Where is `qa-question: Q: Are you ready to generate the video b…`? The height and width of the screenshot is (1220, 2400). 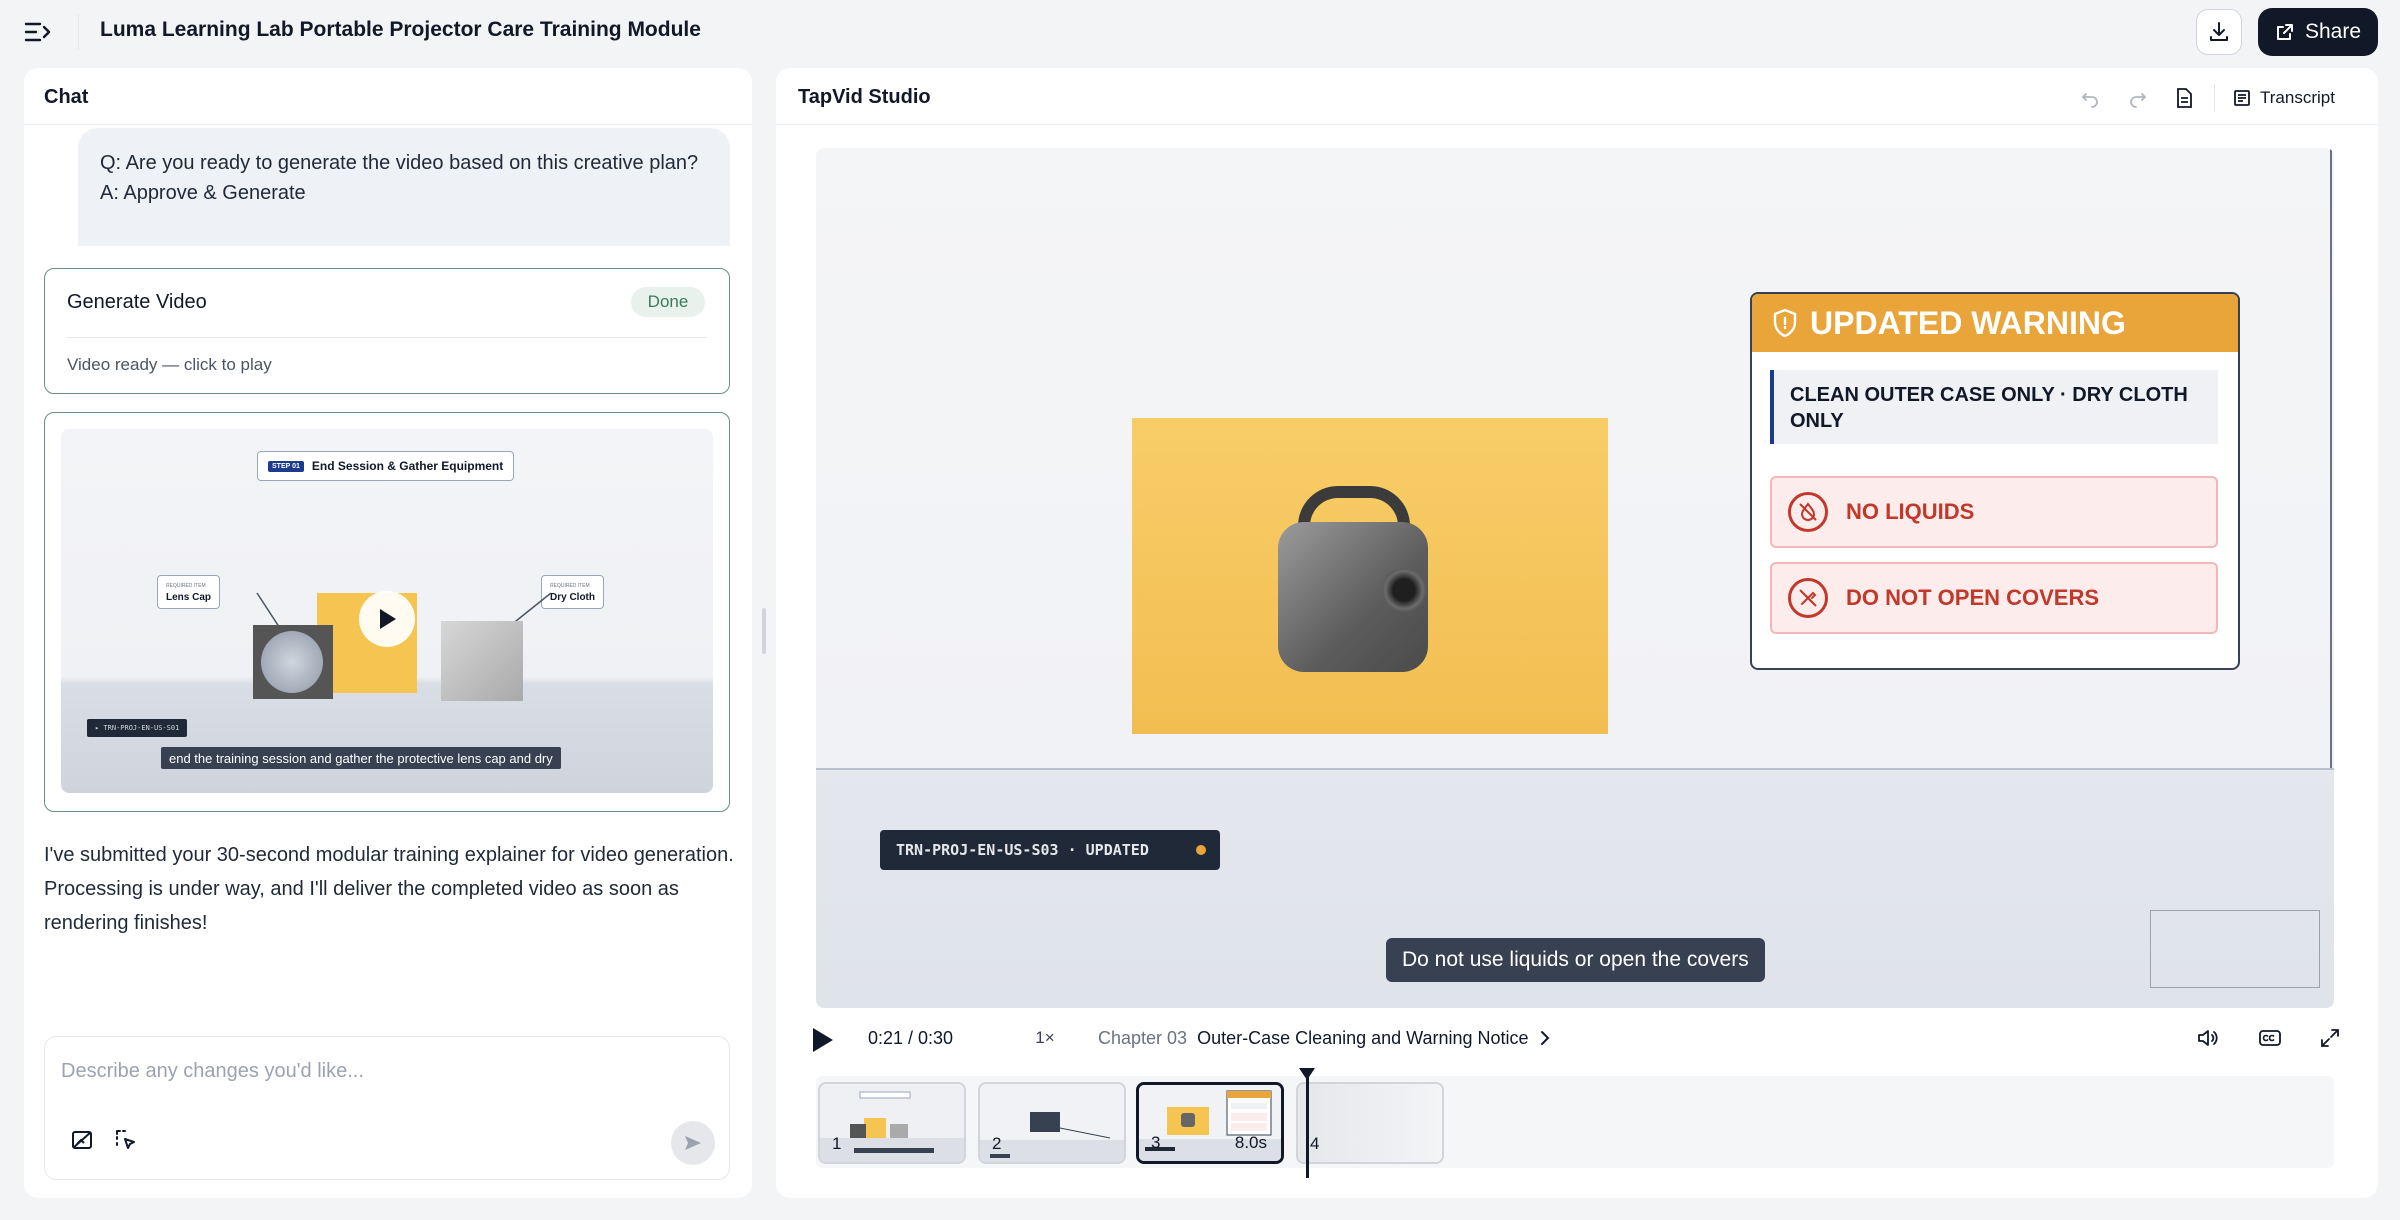 qa-question: Q: Are you ready to generate the video b… is located at coordinates (399, 163).